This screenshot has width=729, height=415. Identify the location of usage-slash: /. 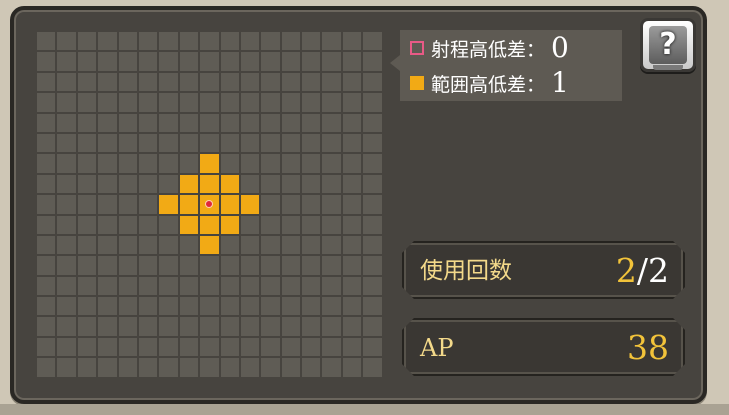
(642, 270).